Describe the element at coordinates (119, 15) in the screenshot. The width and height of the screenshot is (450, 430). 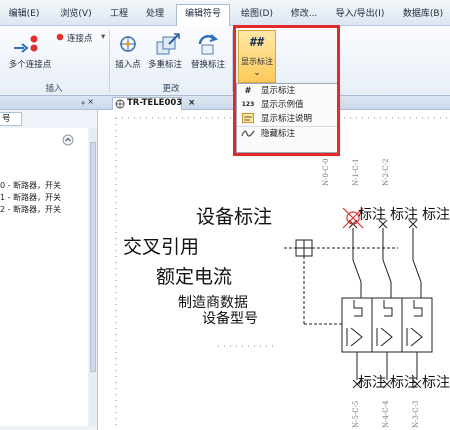
I see `menu-tab-project: 工程` at that location.